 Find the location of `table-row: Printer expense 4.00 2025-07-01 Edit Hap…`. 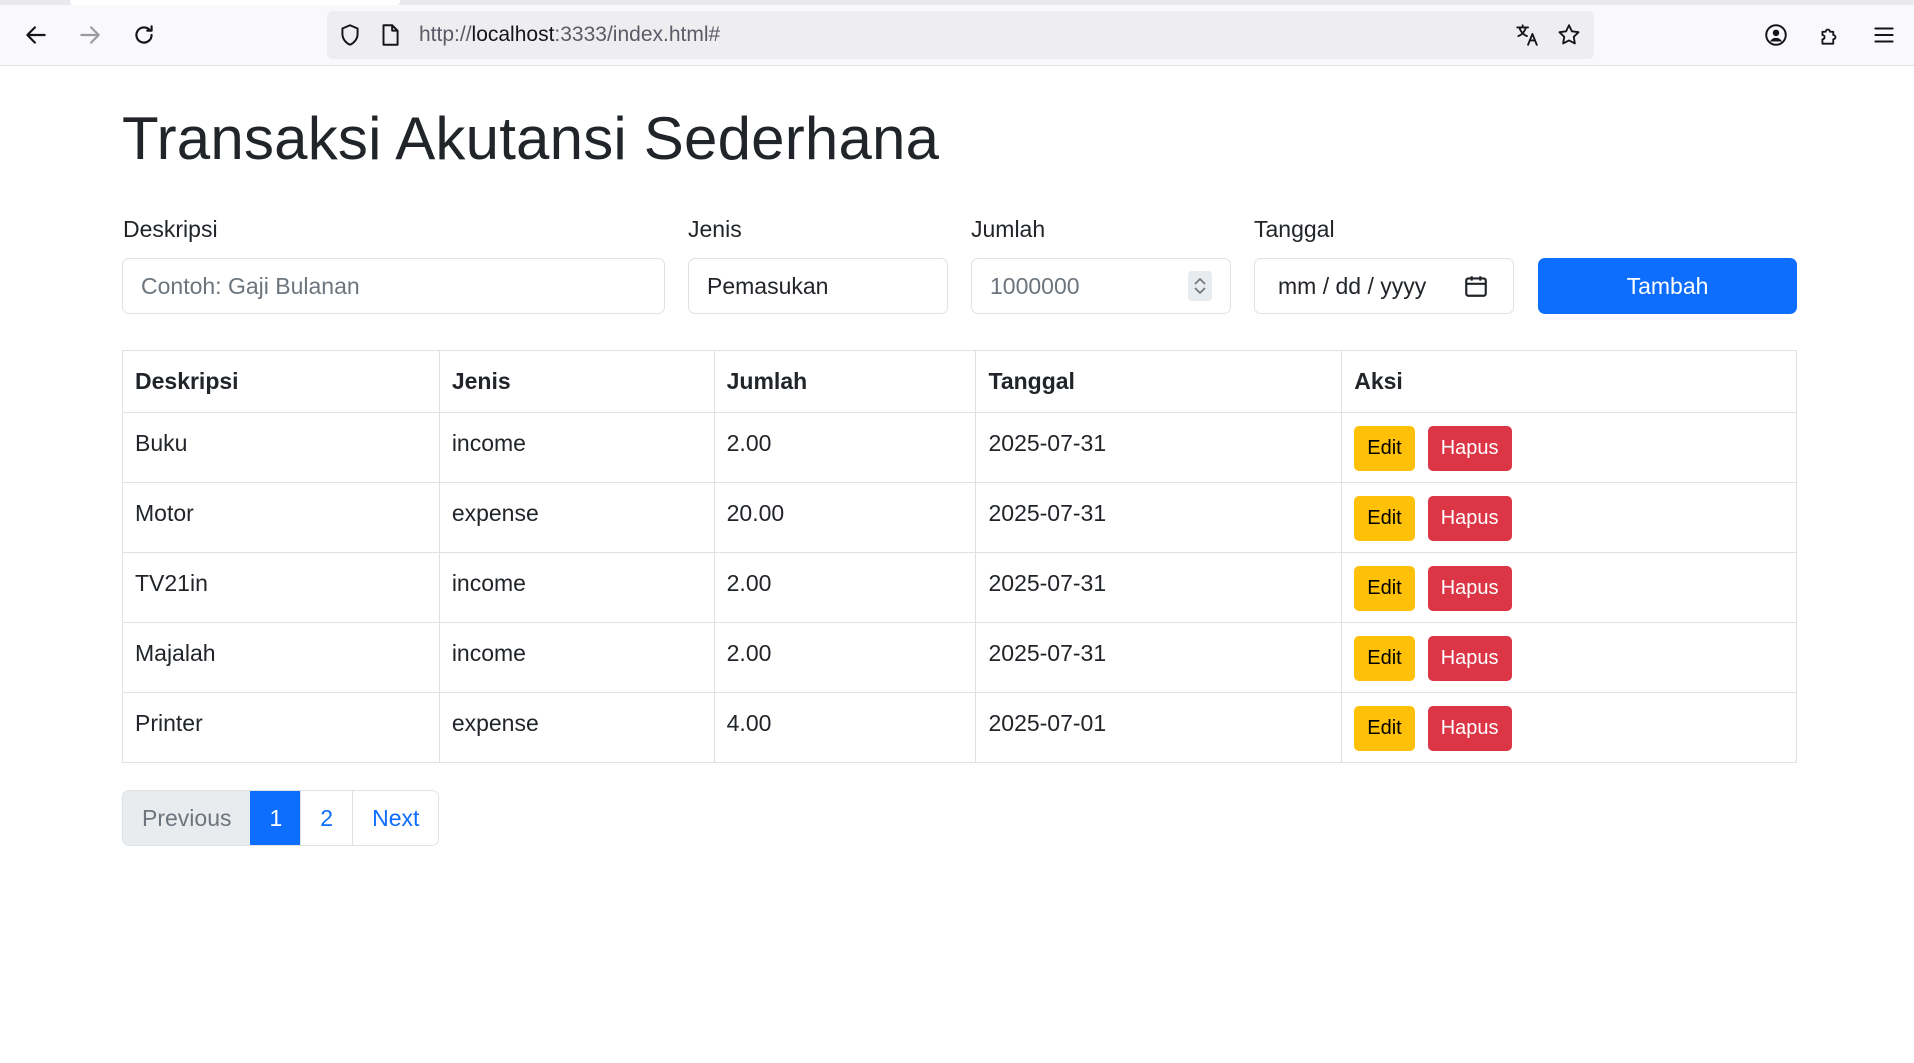

table-row: Printer expense 4.00 2025-07-01 Edit Hap… is located at coordinates (959, 727).